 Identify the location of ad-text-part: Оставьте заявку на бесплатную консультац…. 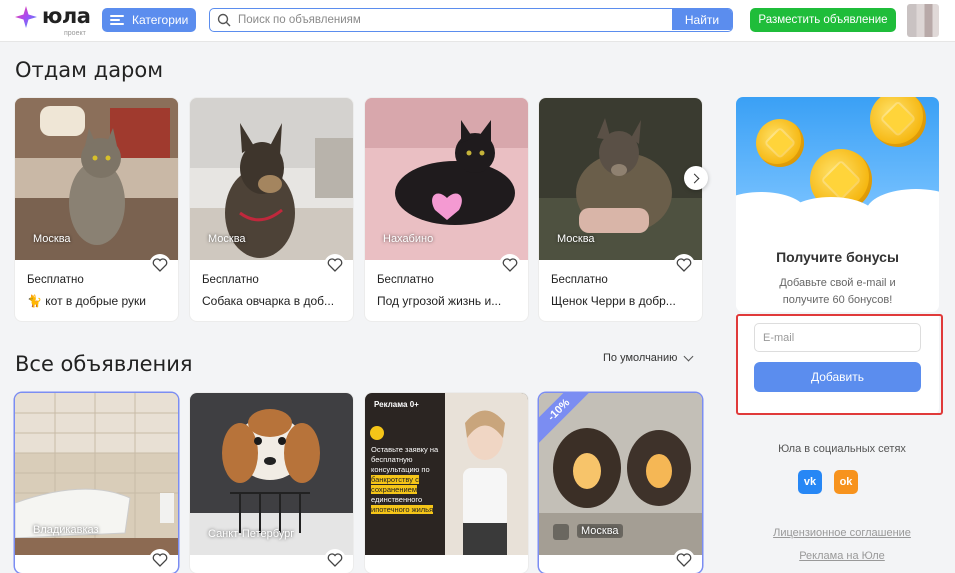
(405, 459).